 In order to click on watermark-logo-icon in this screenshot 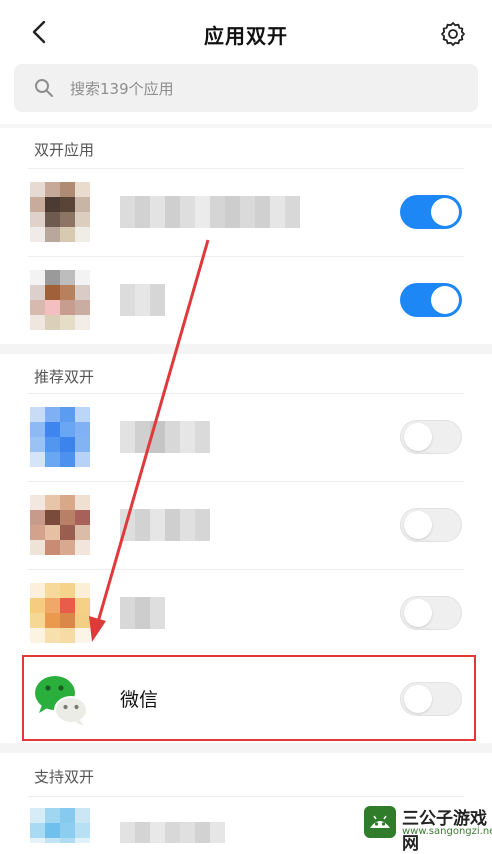, I will do `click(380, 822)`.